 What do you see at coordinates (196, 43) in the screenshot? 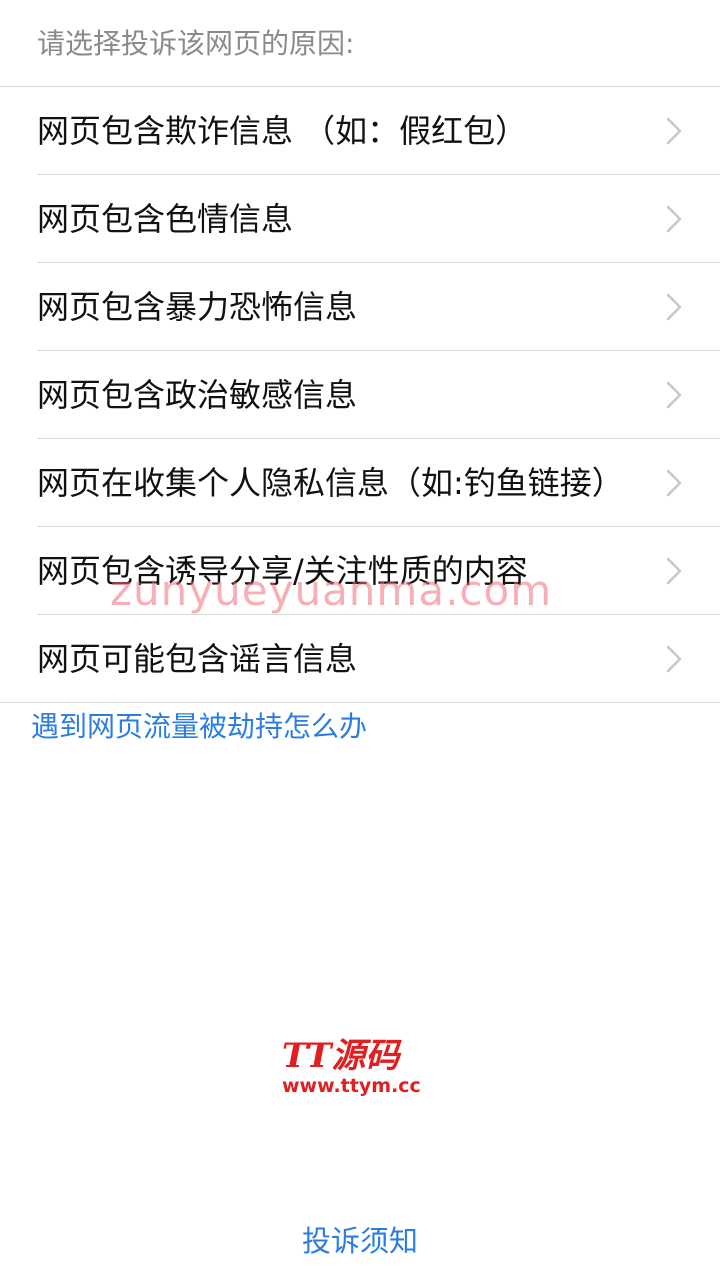
I see `header-prompt: 请选择投诉该网页的原因:` at bounding box center [196, 43].